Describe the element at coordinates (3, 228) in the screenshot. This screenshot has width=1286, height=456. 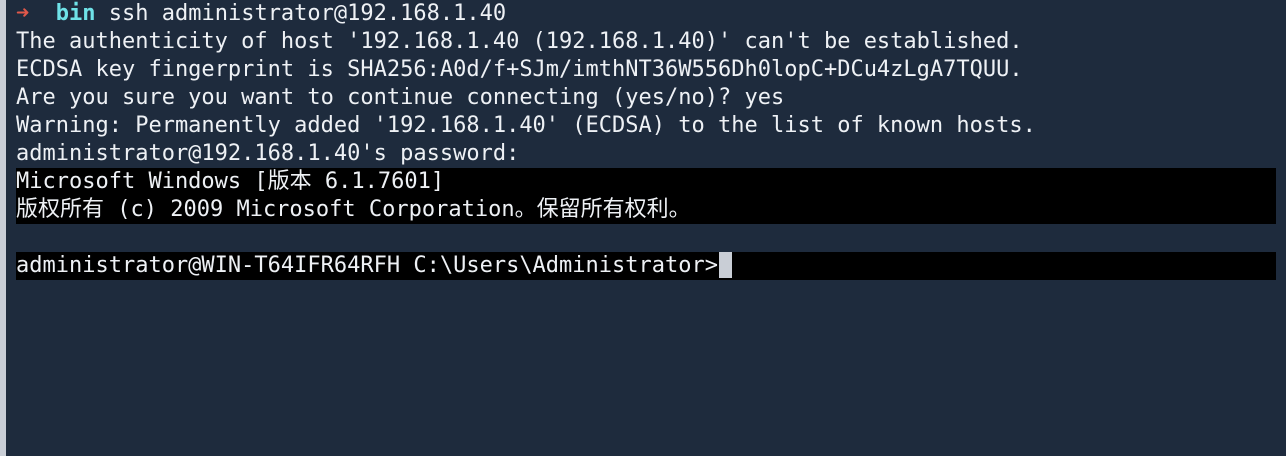
I see `window-left-edge` at that location.